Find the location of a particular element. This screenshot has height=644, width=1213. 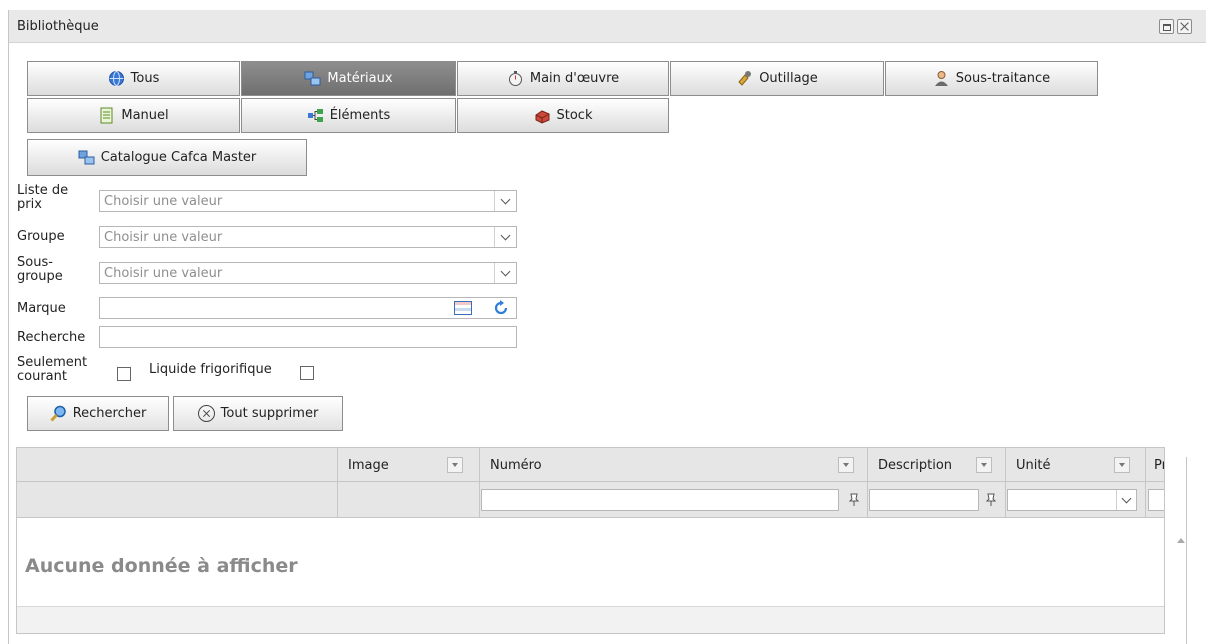

tab-stock: Stock is located at coordinates (563, 115).